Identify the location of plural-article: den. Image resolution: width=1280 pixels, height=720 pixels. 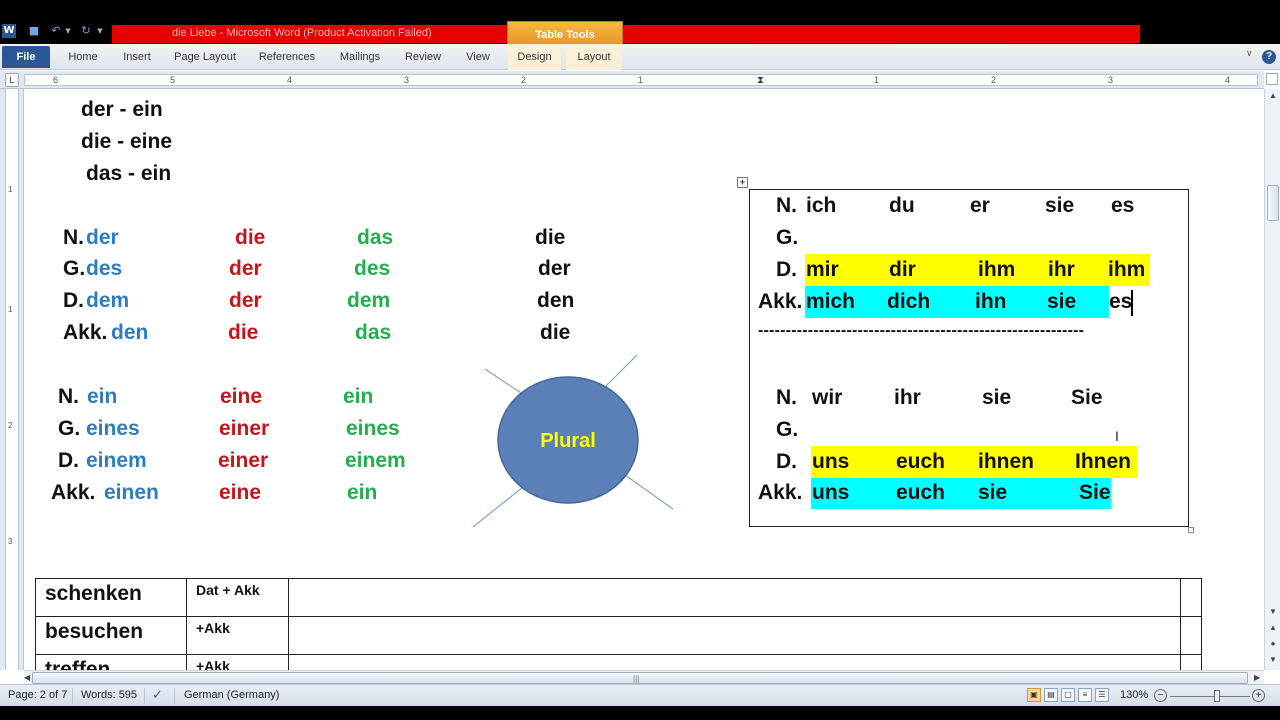
(556, 300).